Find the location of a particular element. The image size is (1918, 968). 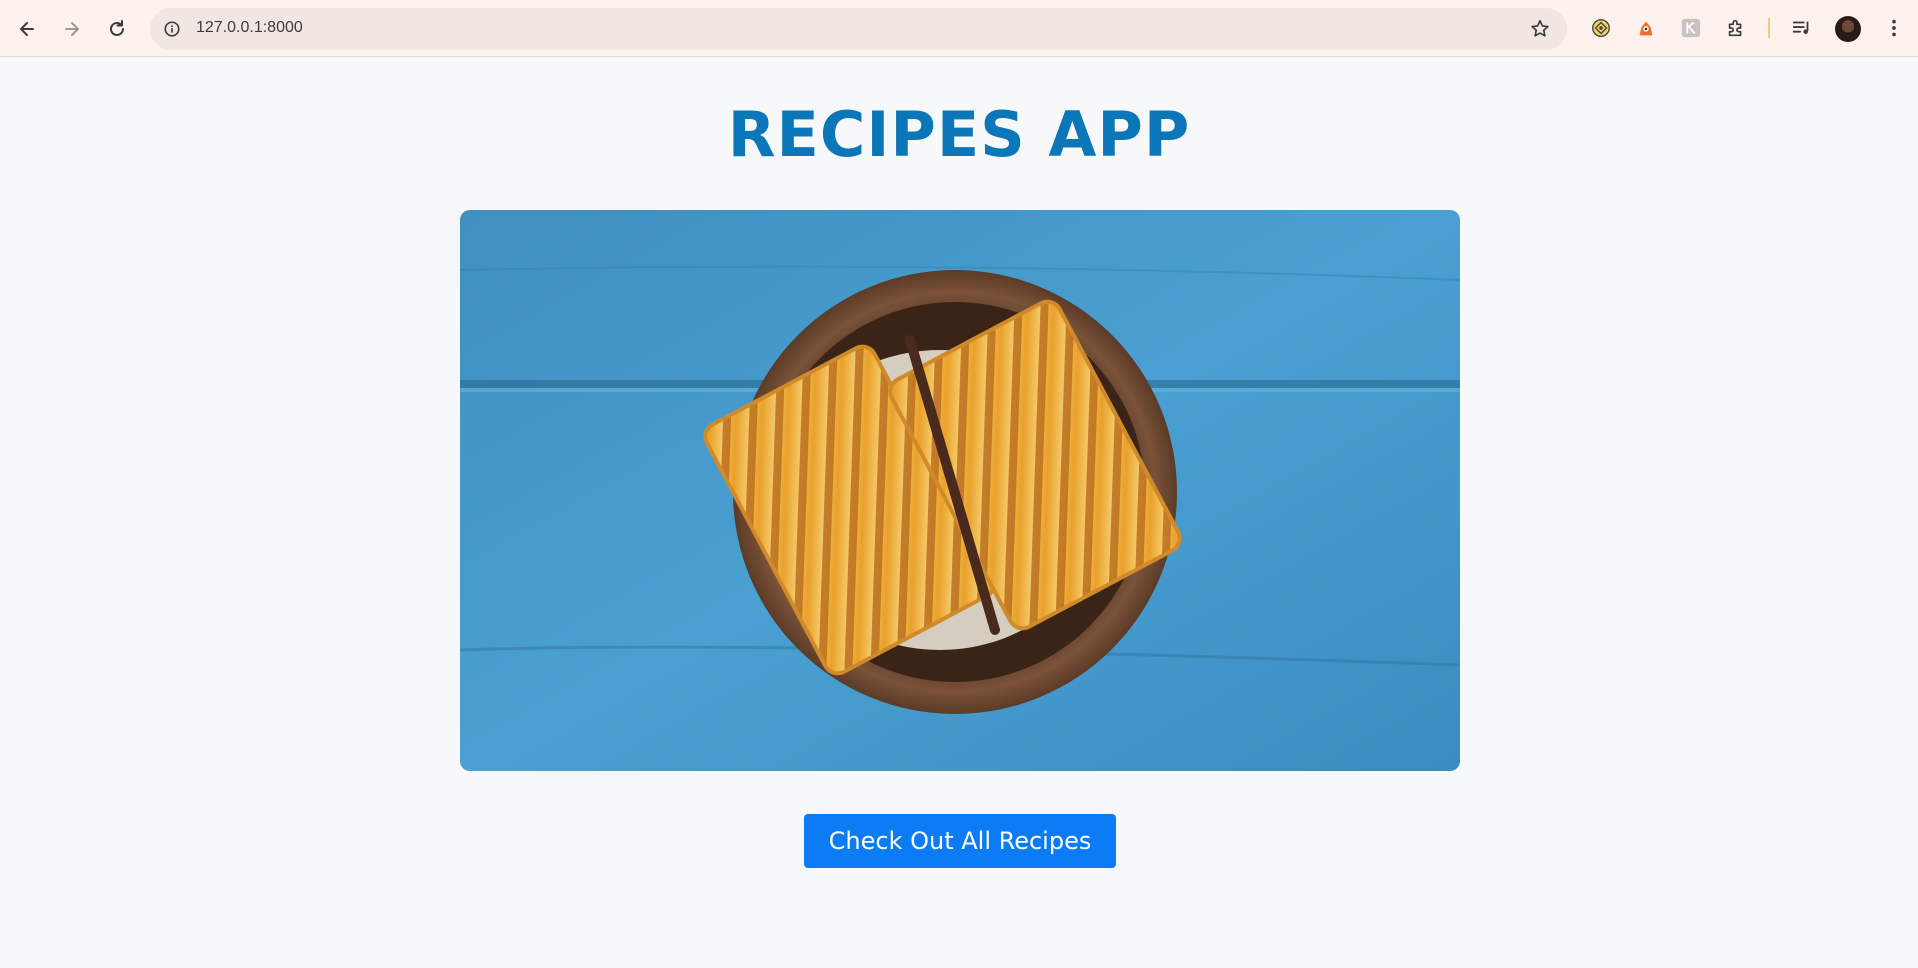

check-out-recipes-button: Check Out All Recipes is located at coordinates (960, 841).